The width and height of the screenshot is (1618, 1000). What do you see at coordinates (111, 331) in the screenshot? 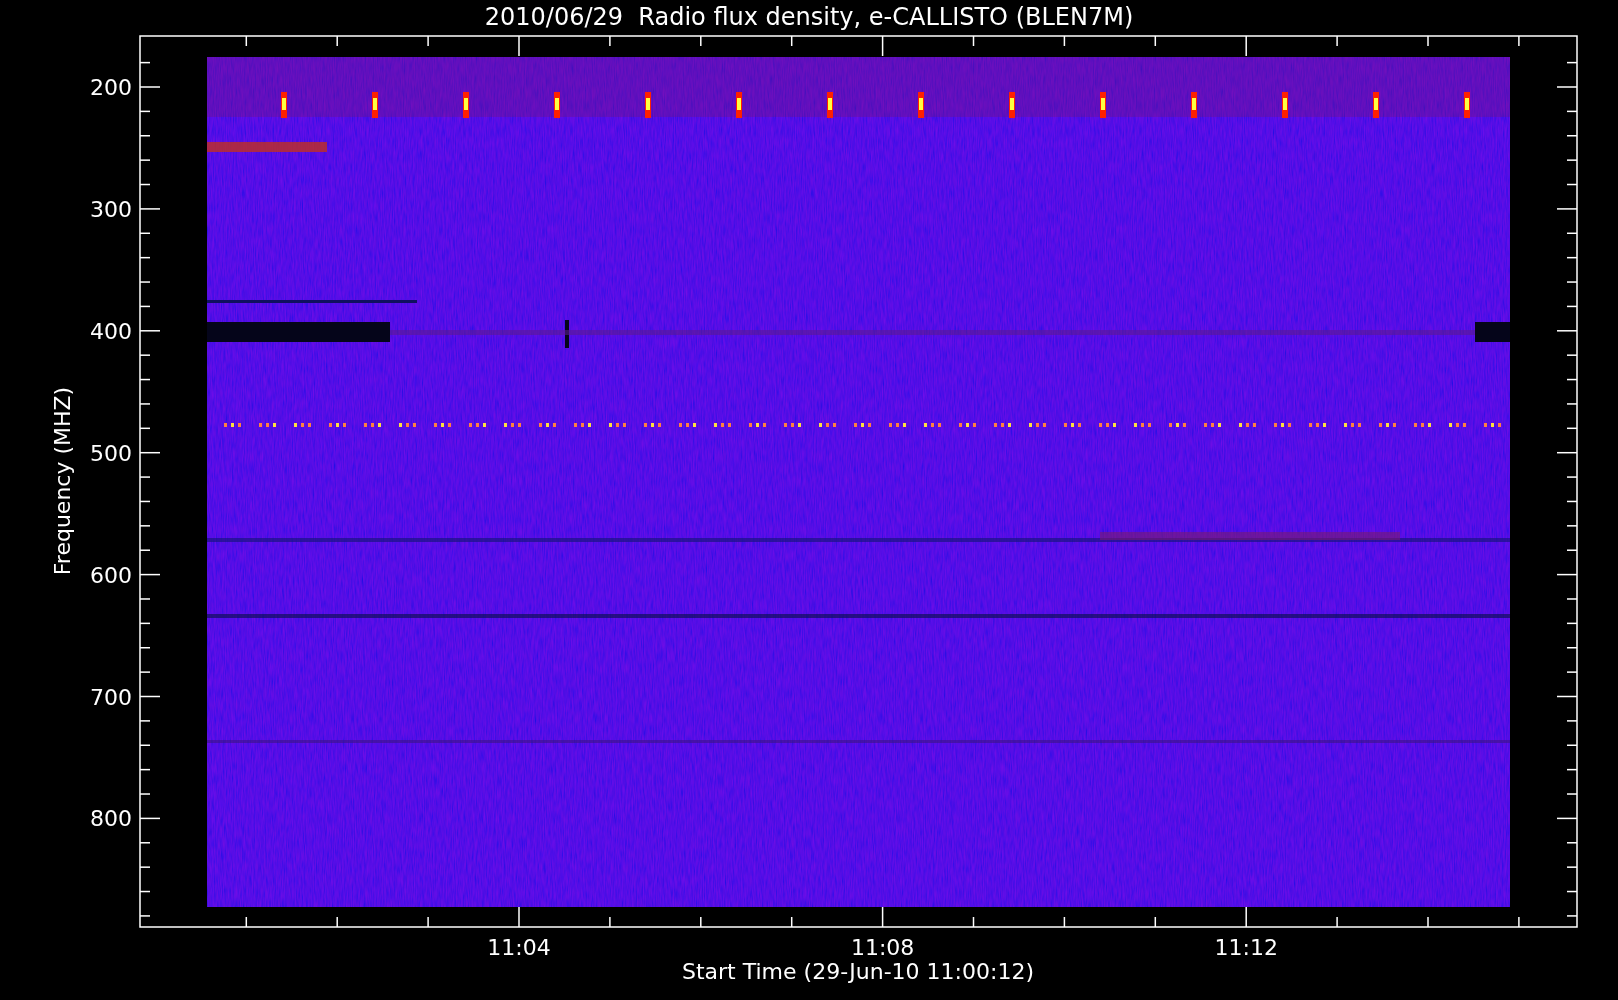
I see `y-tick-label: 400` at bounding box center [111, 331].